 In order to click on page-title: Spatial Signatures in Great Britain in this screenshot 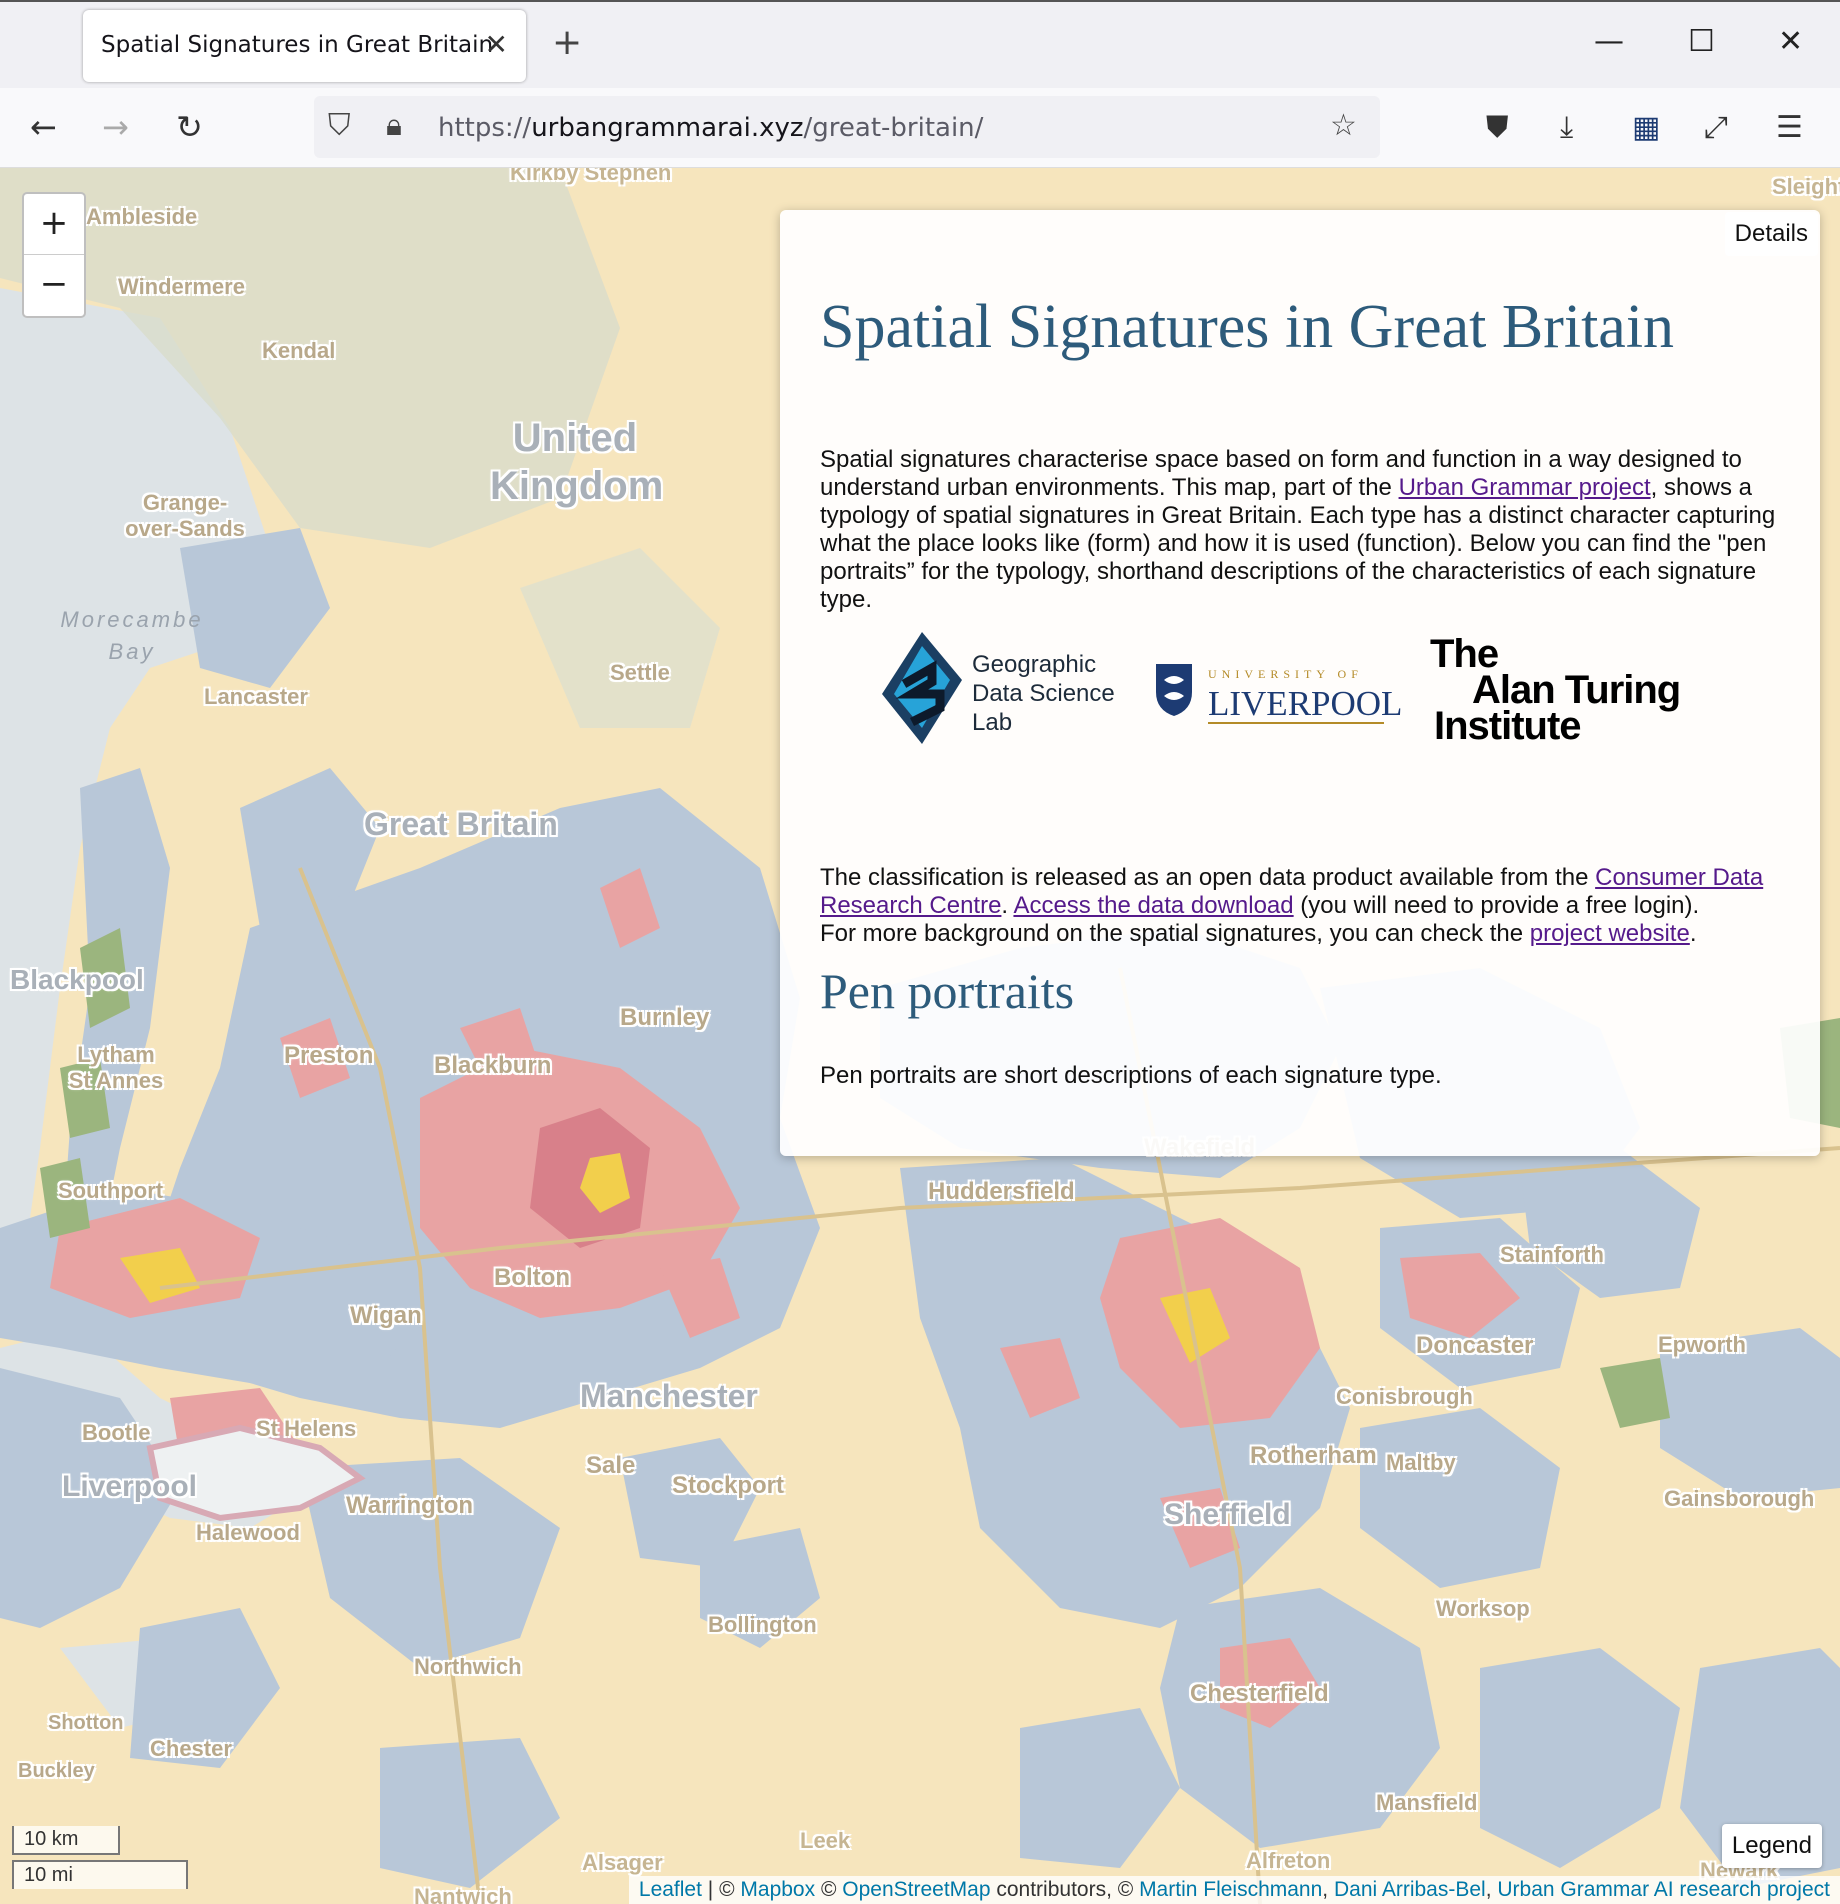, I will do `click(1247, 327)`.